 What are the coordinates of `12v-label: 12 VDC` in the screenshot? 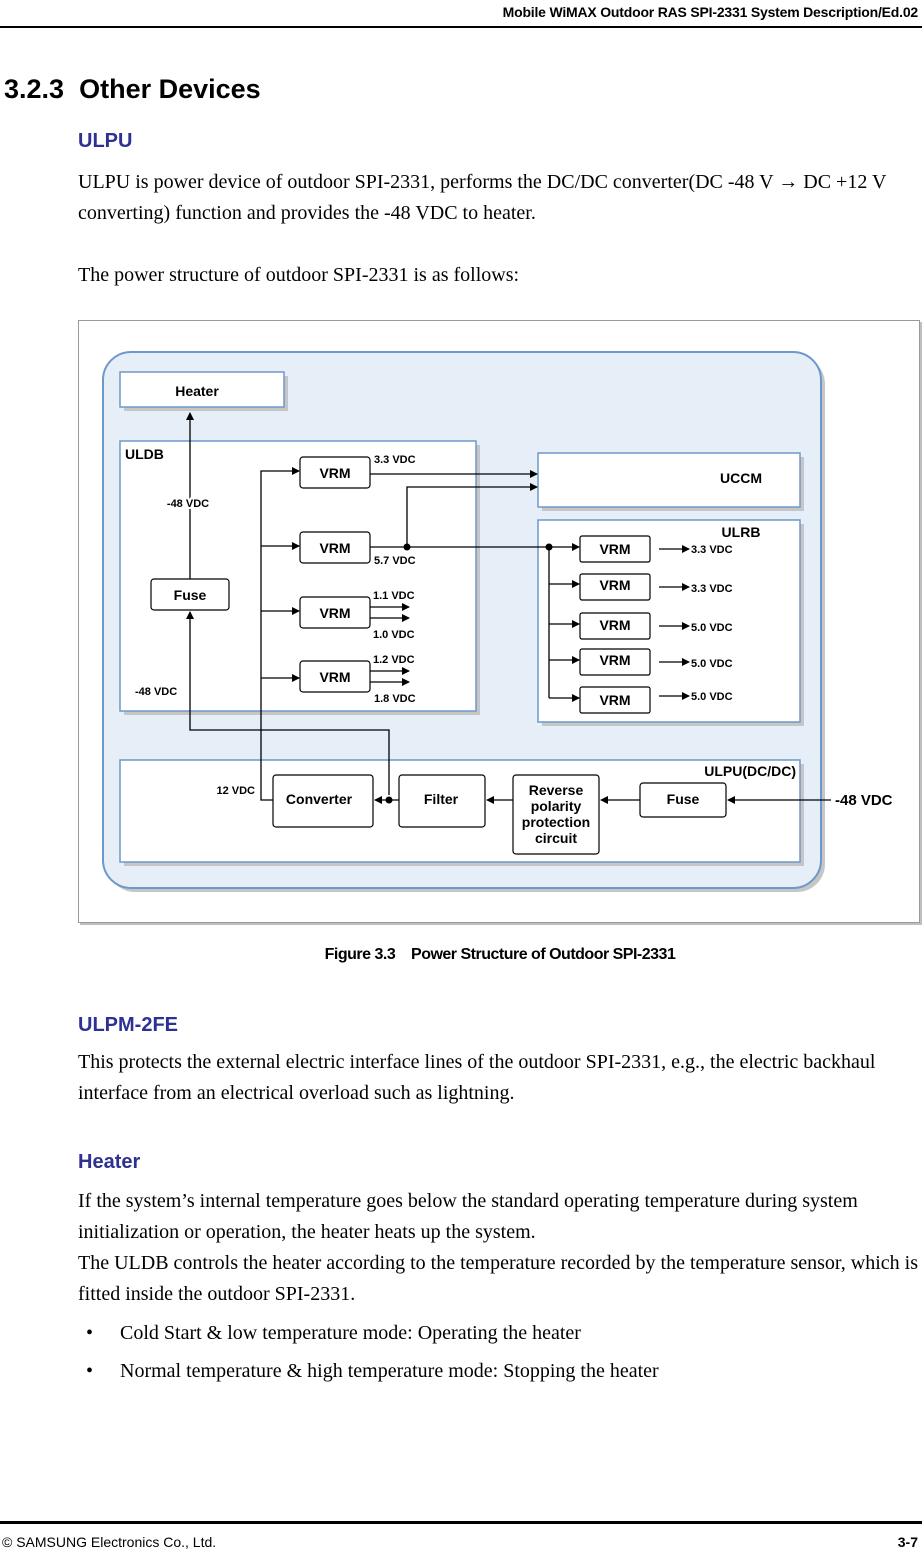 It's located at (235, 791).